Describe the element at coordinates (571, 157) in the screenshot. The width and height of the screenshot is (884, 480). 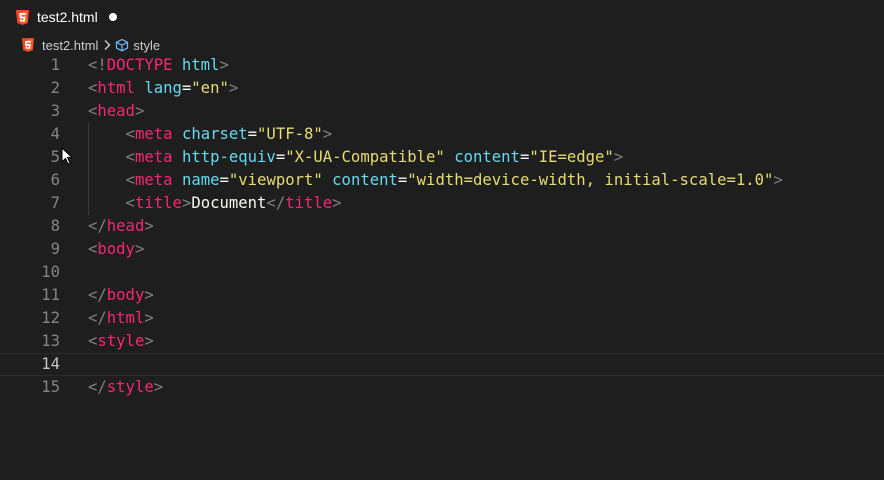
I see `code-token: "IE=edge"` at that location.